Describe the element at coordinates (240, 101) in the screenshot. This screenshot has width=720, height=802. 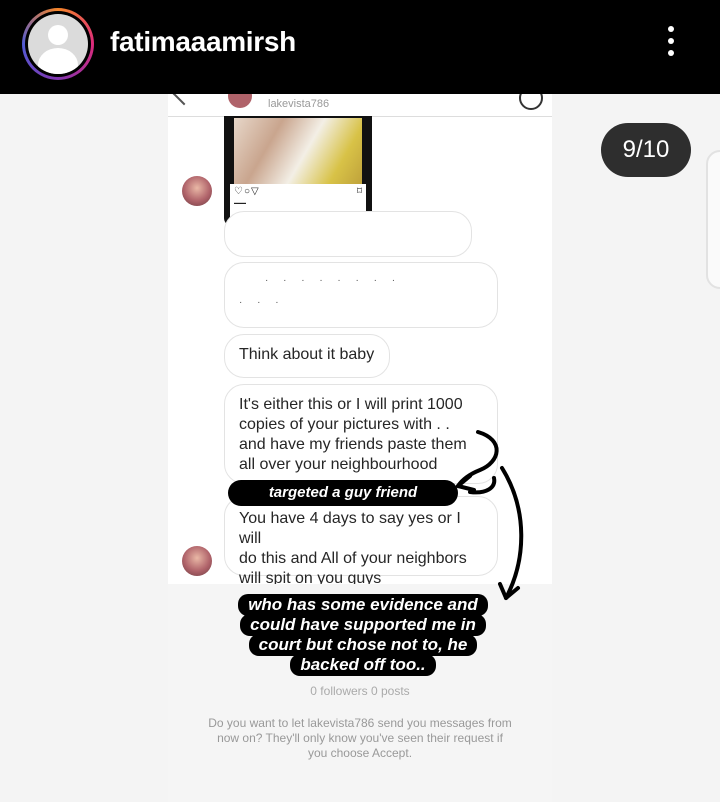
I see `chat-header-avatar` at that location.